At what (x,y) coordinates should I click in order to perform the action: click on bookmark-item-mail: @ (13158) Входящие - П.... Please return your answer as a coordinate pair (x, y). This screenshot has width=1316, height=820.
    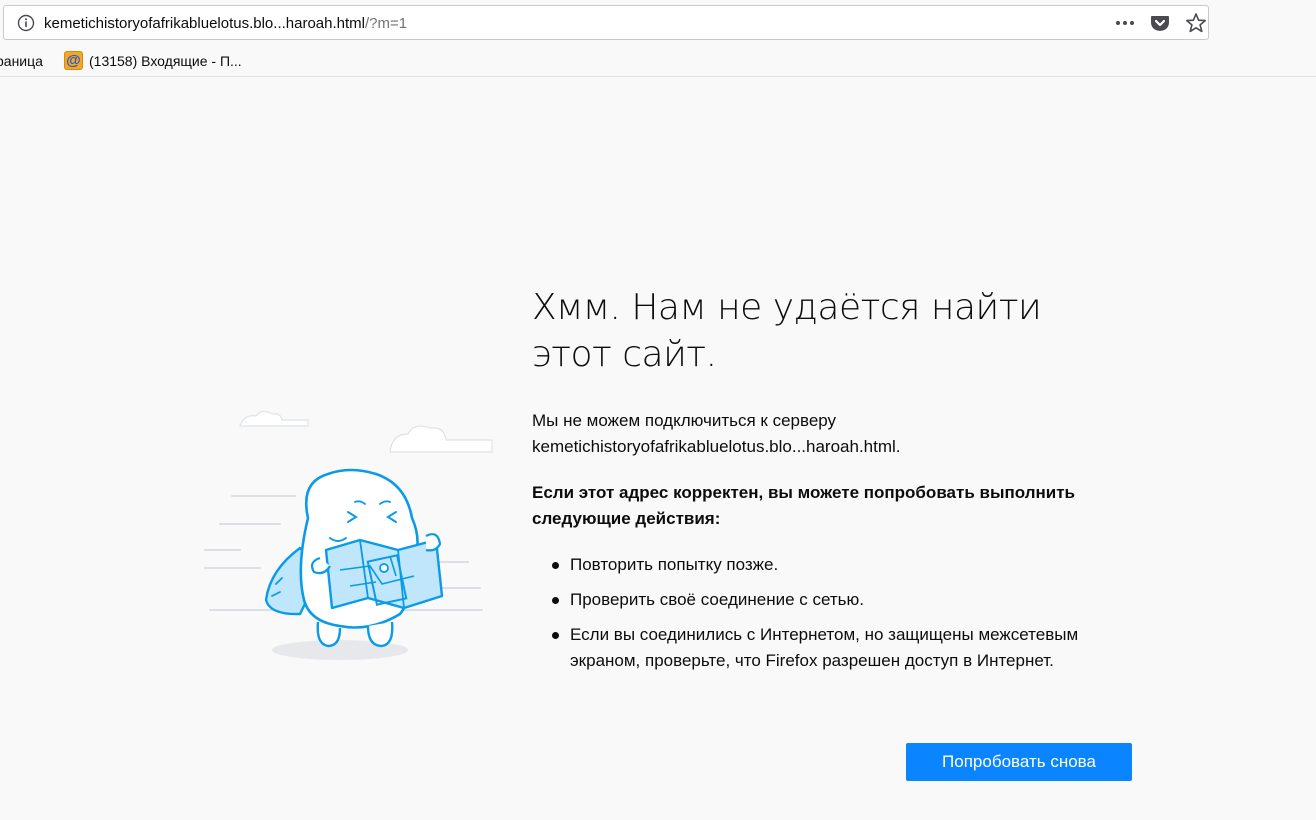
    Looking at the image, I should click on (153, 60).